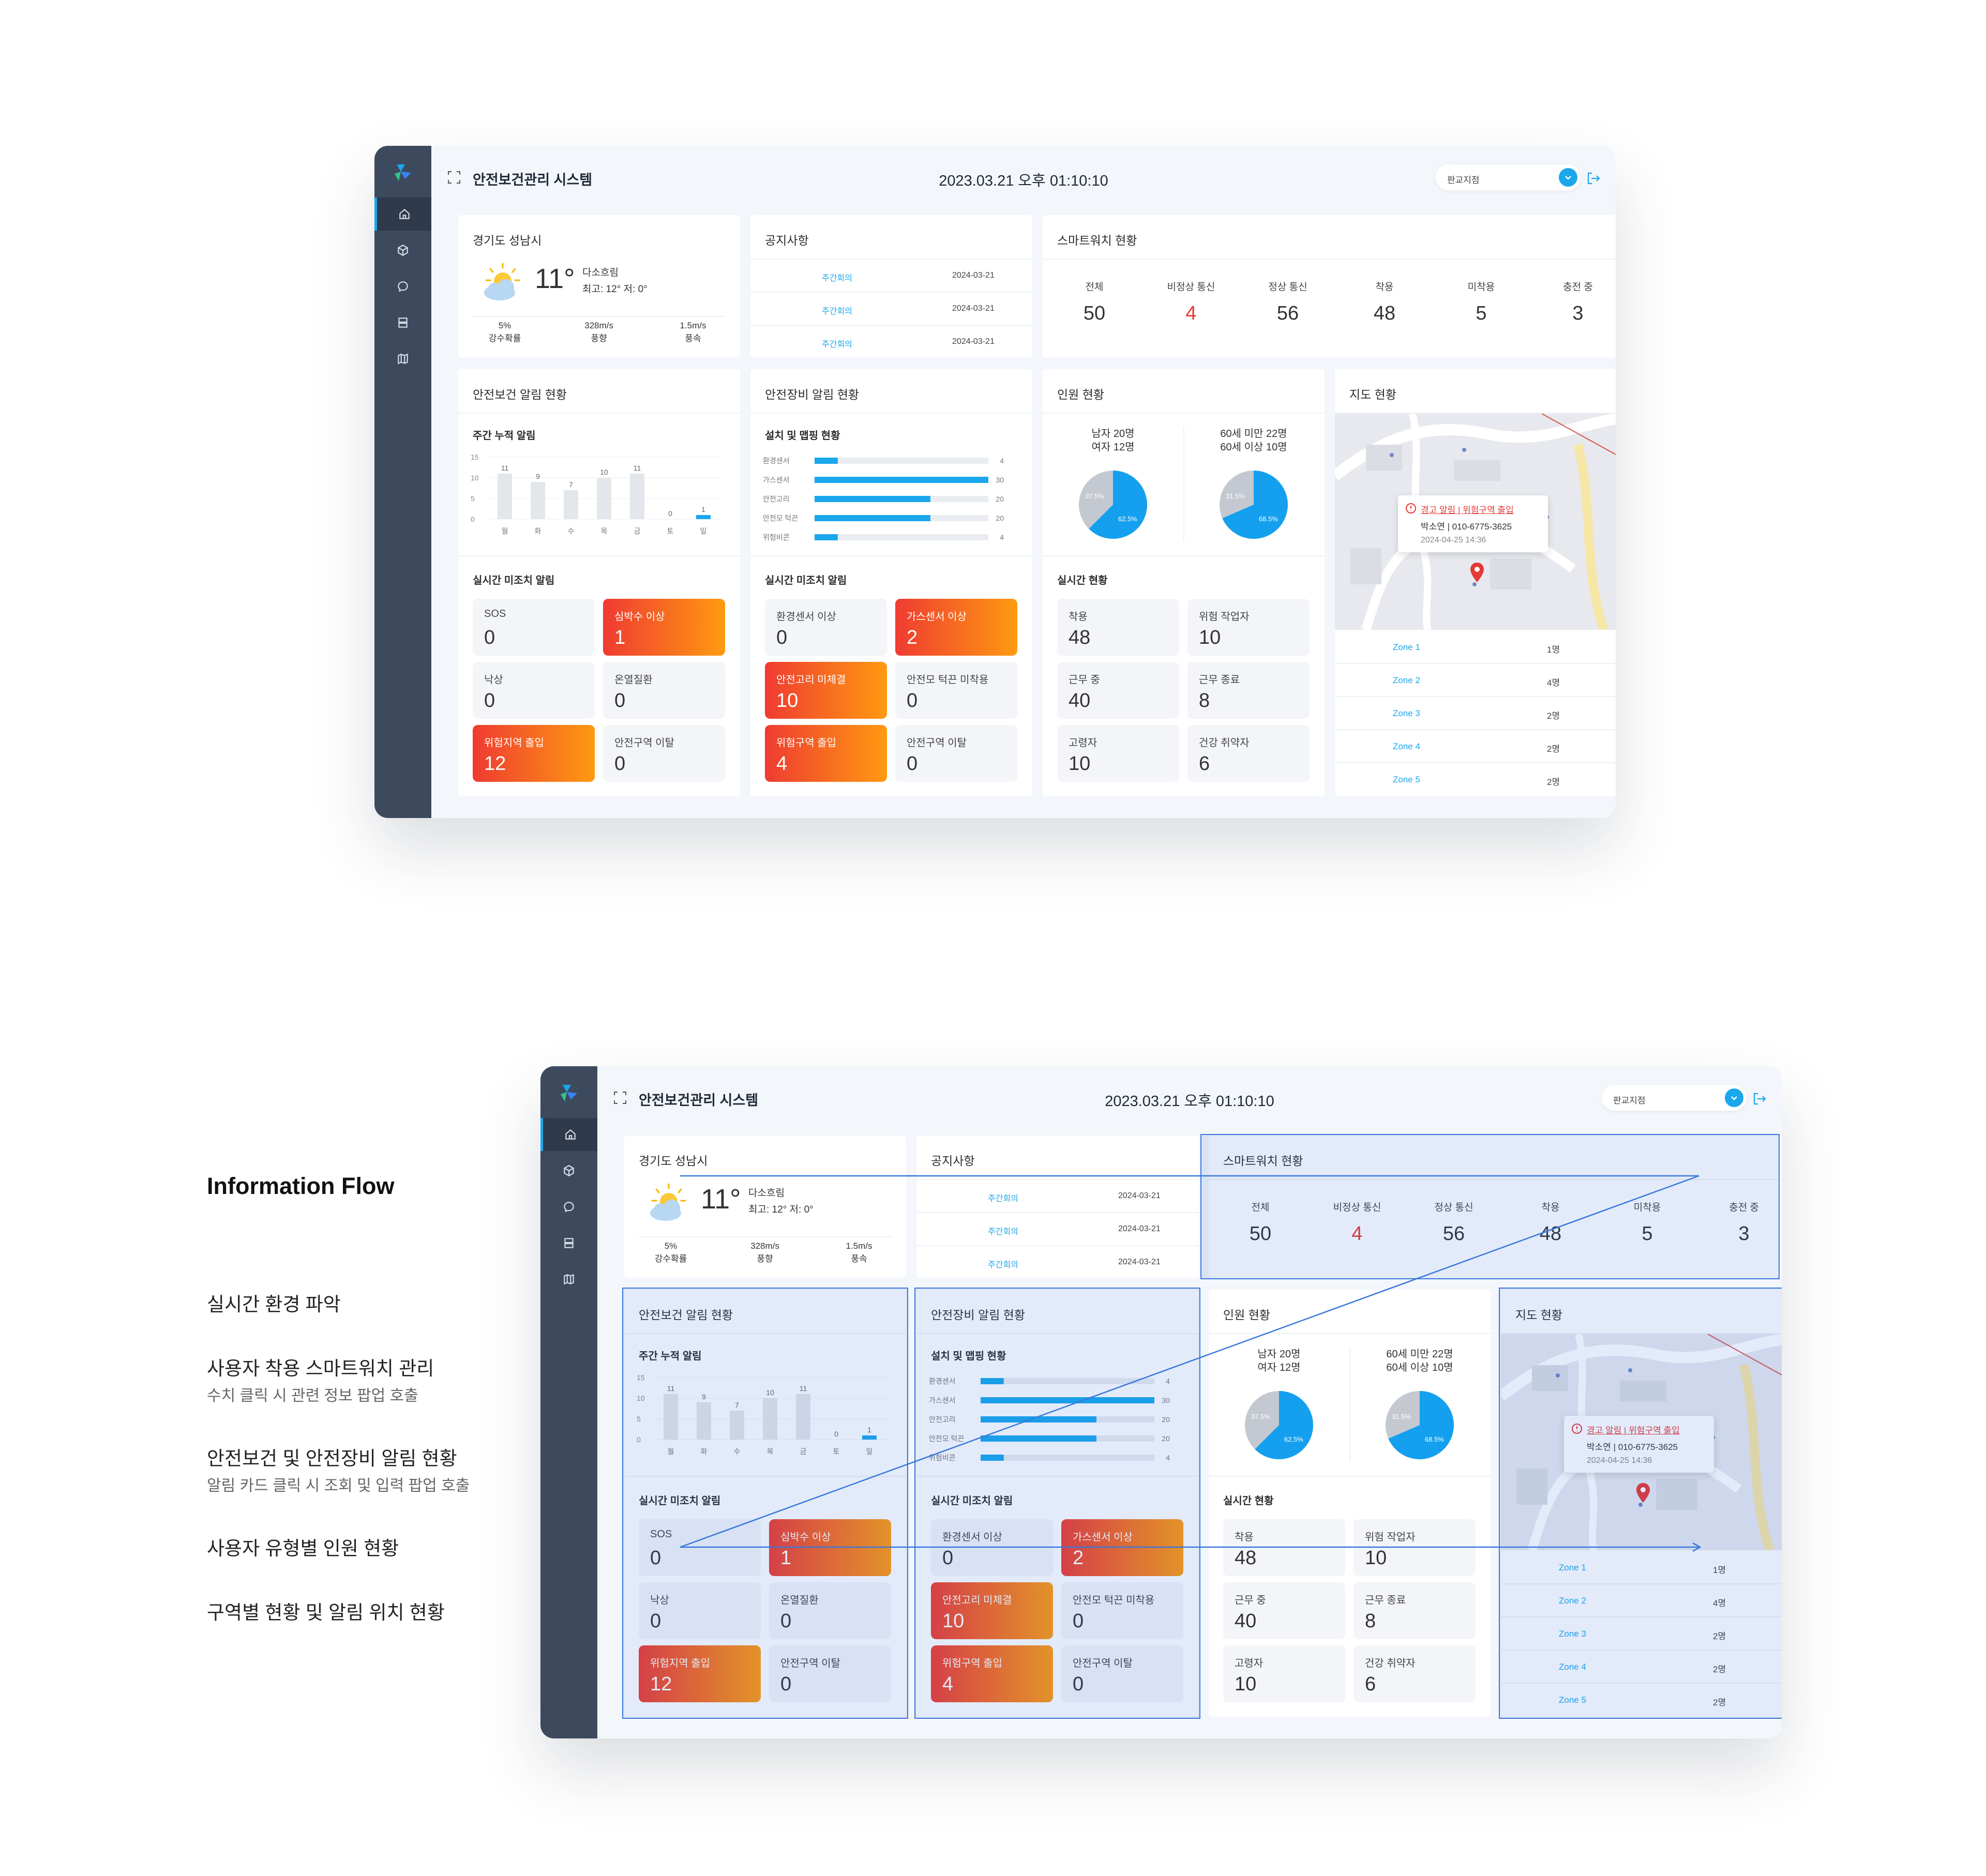  I want to click on alert-tile-value: 8, so click(1205, 701).